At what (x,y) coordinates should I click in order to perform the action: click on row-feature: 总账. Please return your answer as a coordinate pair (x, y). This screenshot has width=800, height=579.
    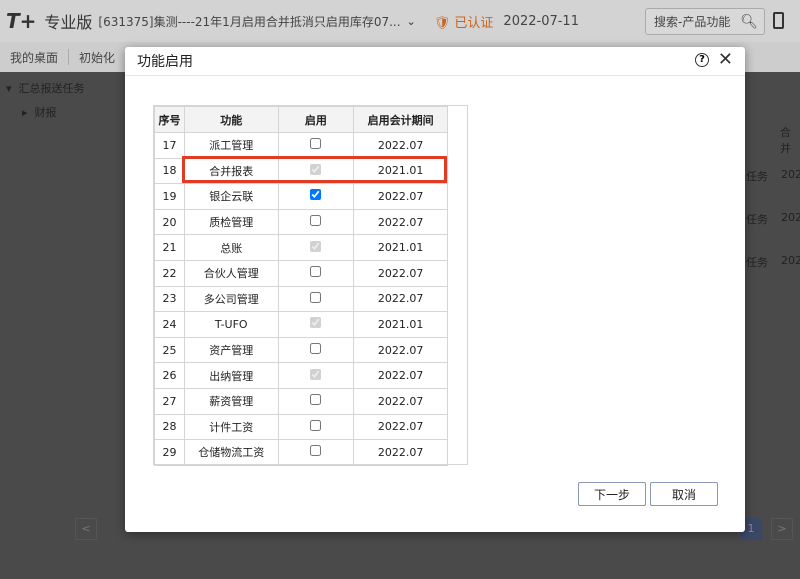
    Looking at the image, I should click on (231, 247).